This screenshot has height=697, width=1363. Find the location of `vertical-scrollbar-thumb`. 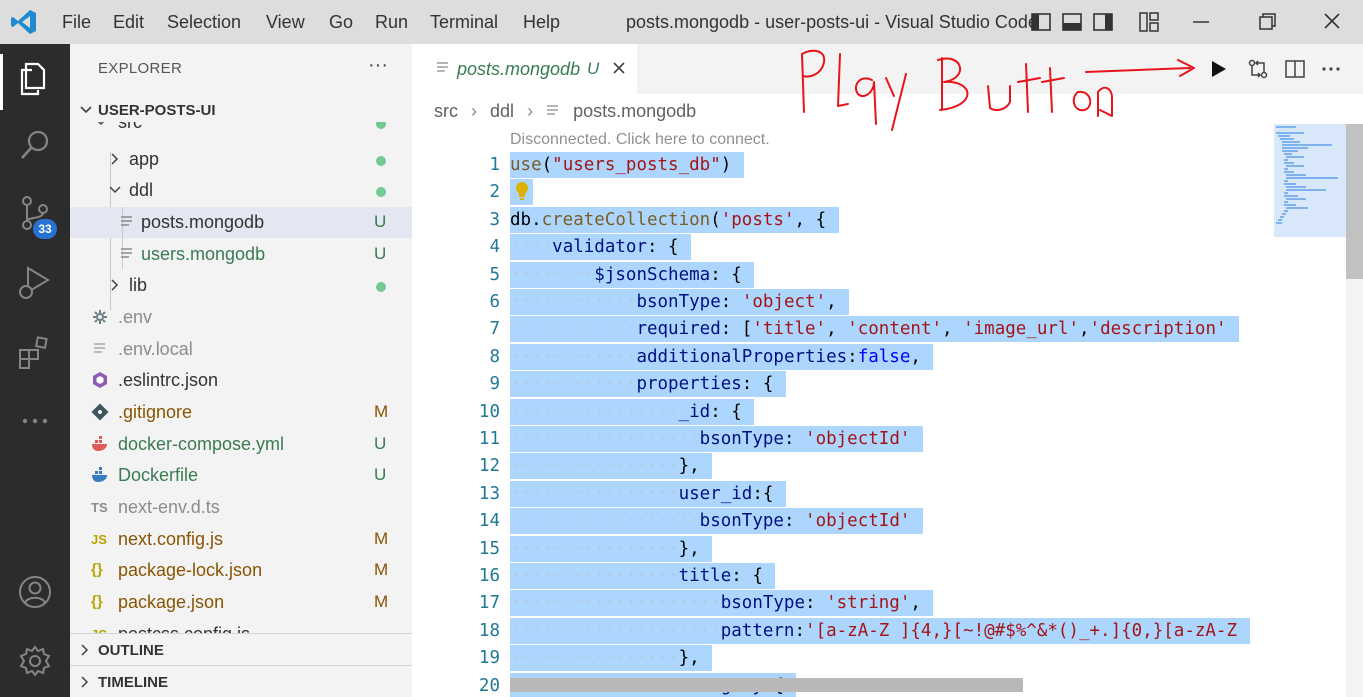

vertical-scrollbar-thumb is located at coordinates (1354, 201).